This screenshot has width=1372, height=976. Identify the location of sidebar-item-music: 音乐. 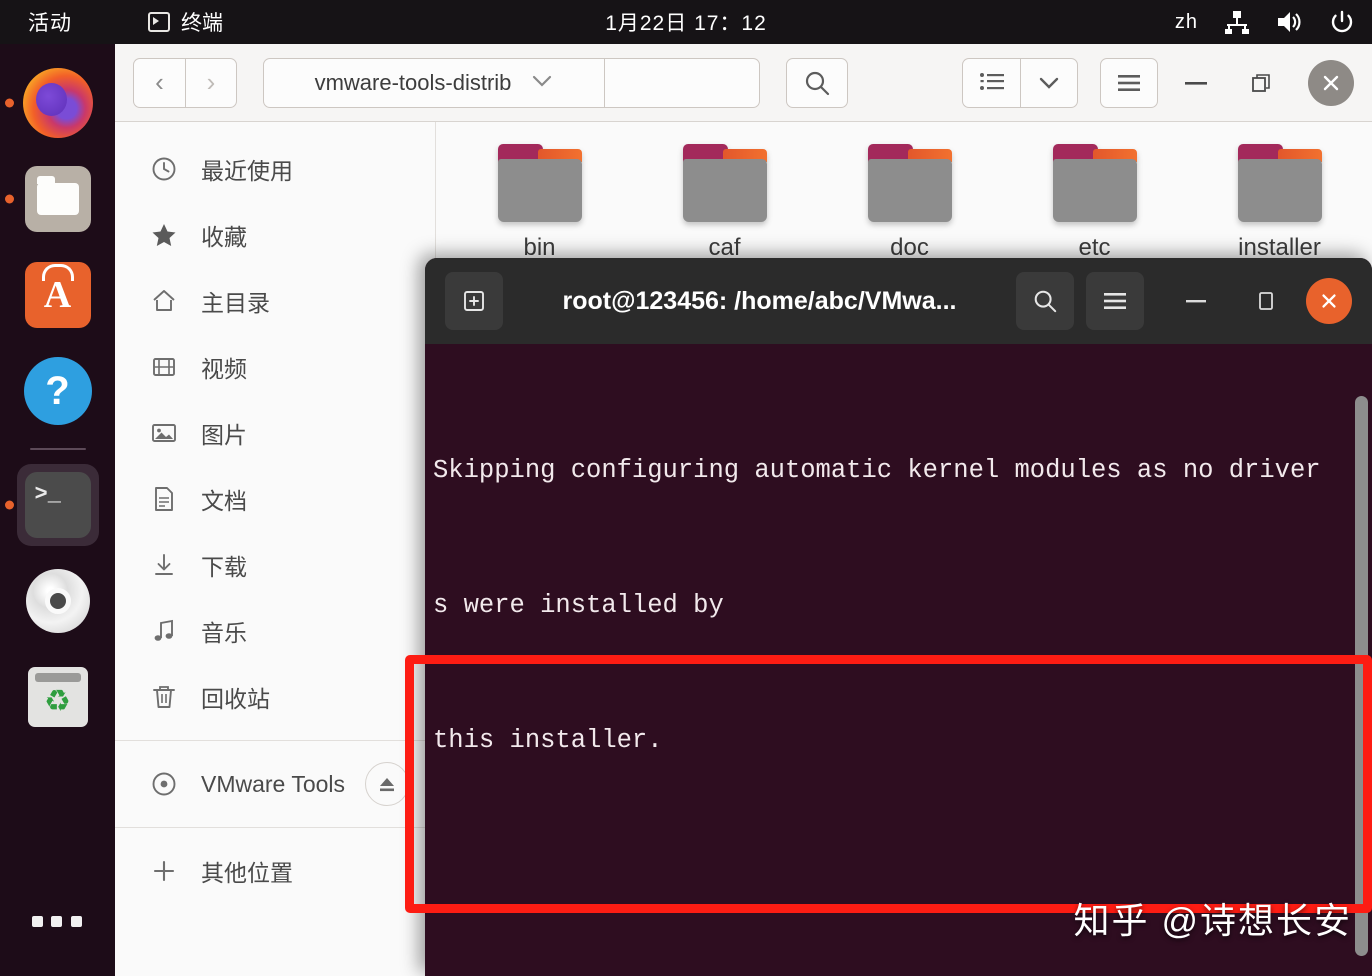
(275, 631).